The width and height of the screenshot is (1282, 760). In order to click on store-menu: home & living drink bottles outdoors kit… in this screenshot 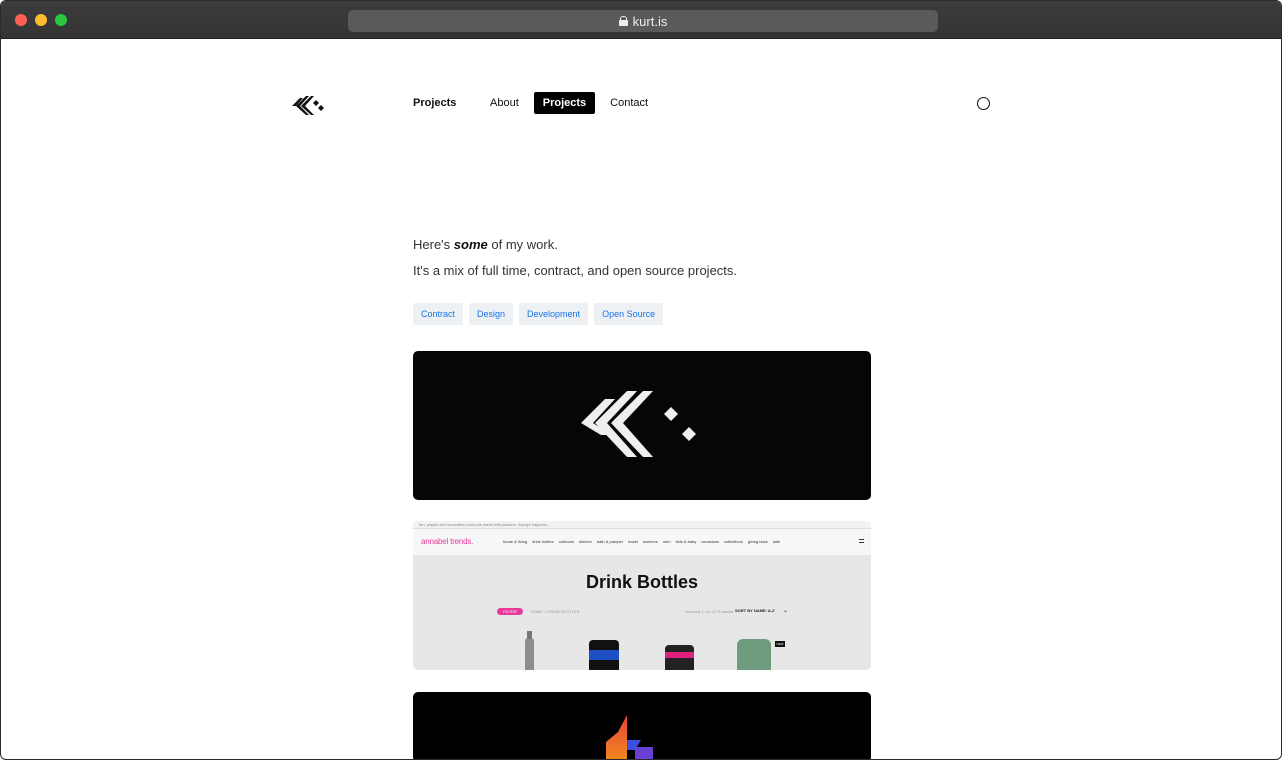, I will do `click(641, 541)`.